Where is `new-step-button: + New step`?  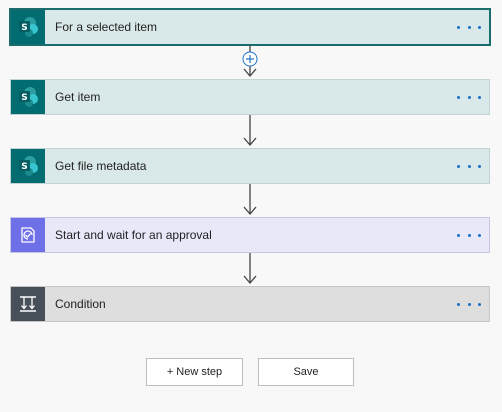 new-step-button: + New step is located at coordinates (194, 372).